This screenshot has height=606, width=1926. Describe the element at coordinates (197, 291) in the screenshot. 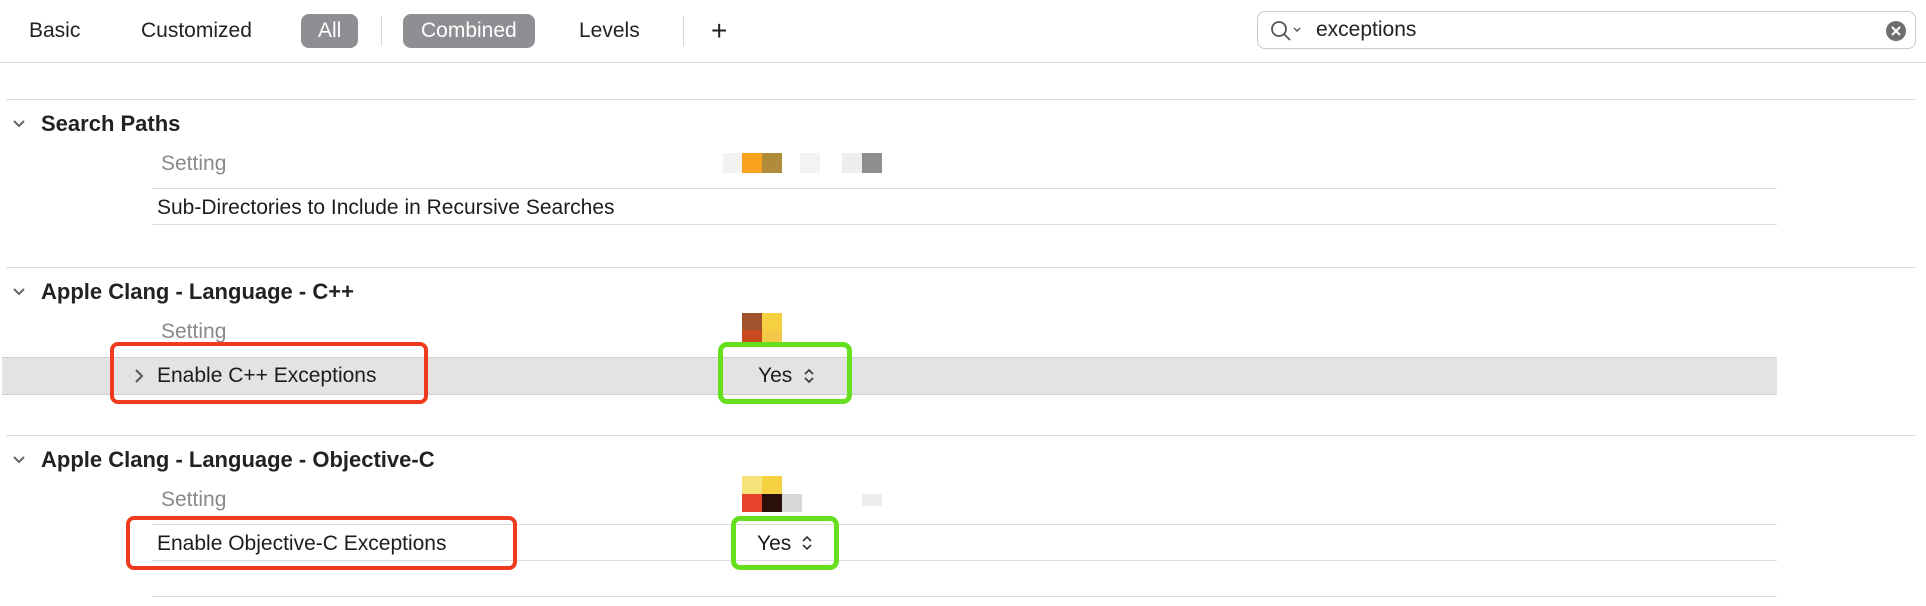

I see `section-title: Apple Clang - Language - C++` at that location.